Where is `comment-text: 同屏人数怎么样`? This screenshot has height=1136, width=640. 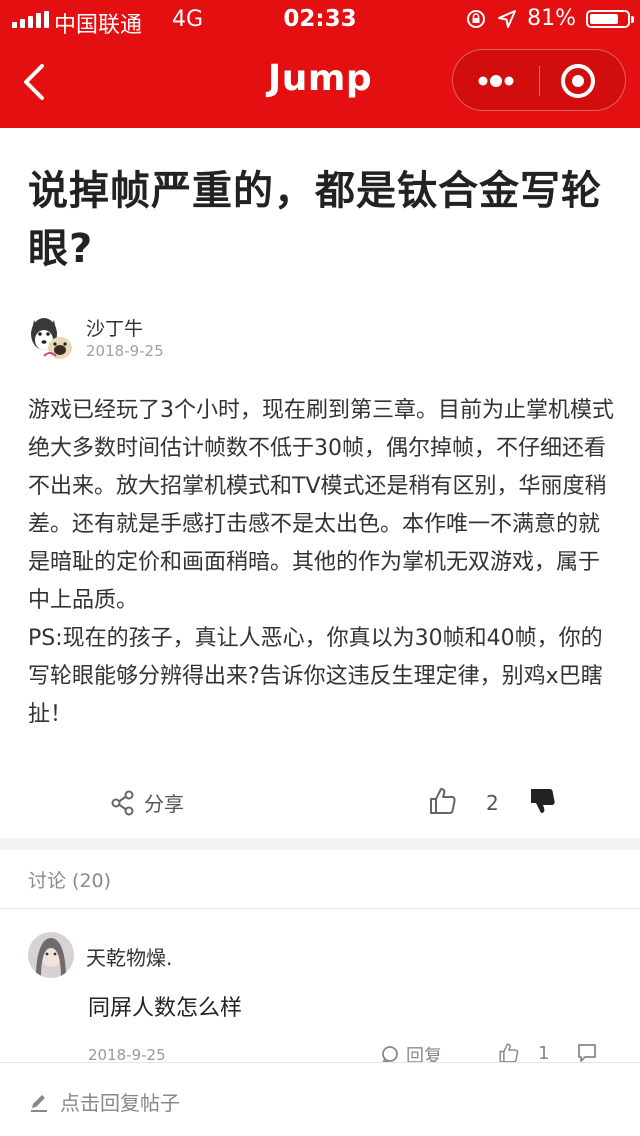 comment-text: 同屏人数怎么样 is located at coordinates (165, 1008).